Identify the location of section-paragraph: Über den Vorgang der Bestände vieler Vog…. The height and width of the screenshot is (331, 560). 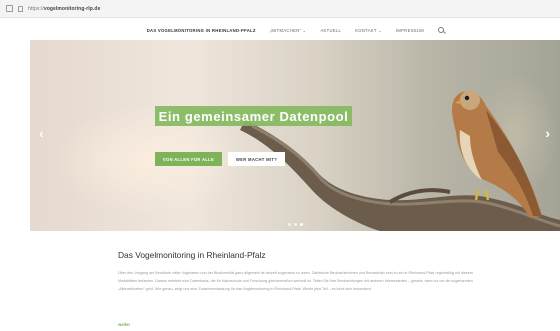
(295, 281).